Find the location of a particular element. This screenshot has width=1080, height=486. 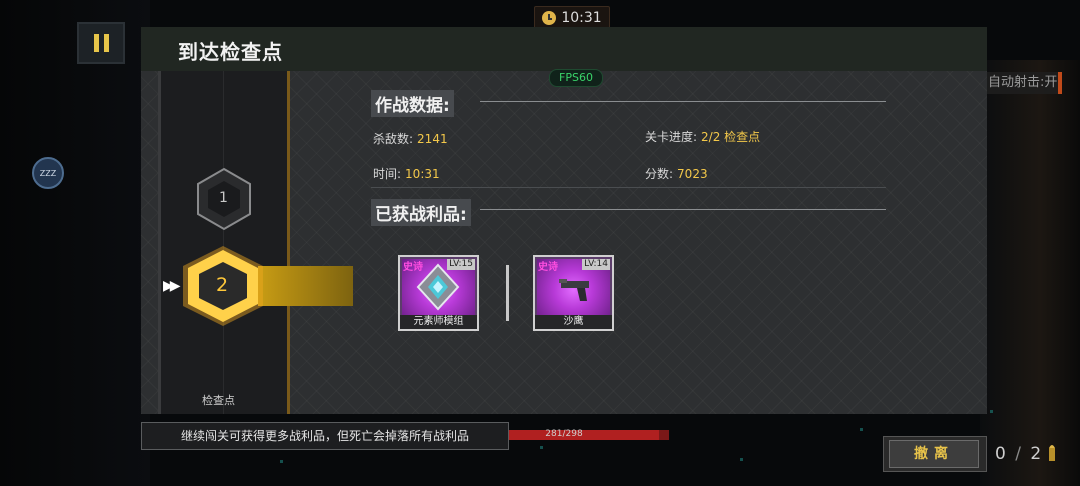

clock-time: 10:31 is located at coordinates (581, 18).